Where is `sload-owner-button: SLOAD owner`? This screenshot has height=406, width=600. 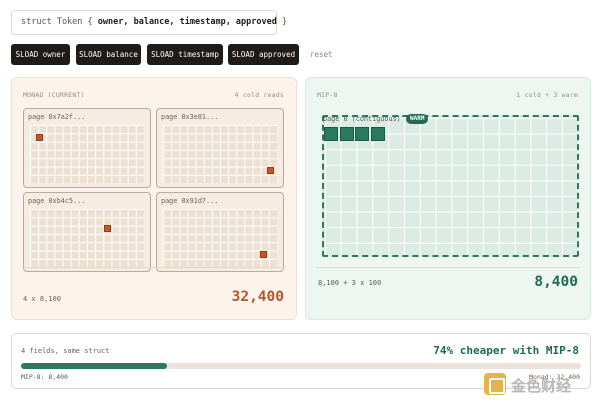 sload-owner-button: SLOAD owner is located at coordinates (40, 54).